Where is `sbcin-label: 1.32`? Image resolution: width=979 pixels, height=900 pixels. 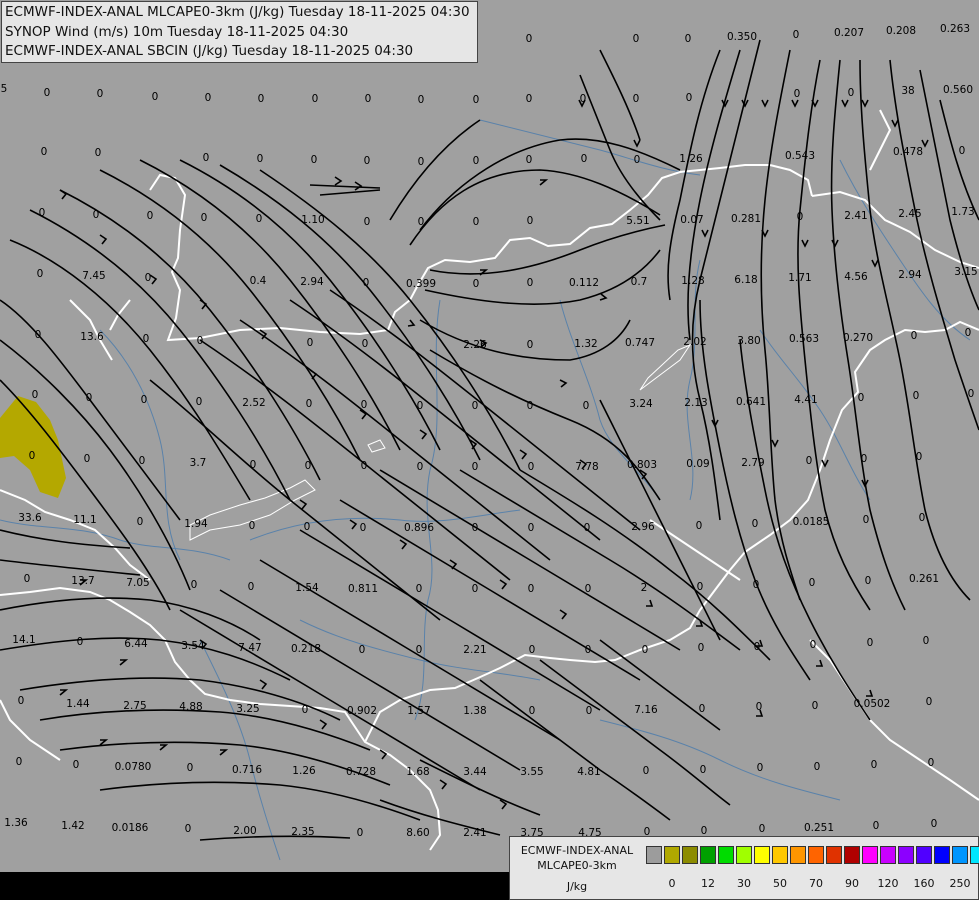
sbcin-label: 1.32 is located at coordinates (585, 344).